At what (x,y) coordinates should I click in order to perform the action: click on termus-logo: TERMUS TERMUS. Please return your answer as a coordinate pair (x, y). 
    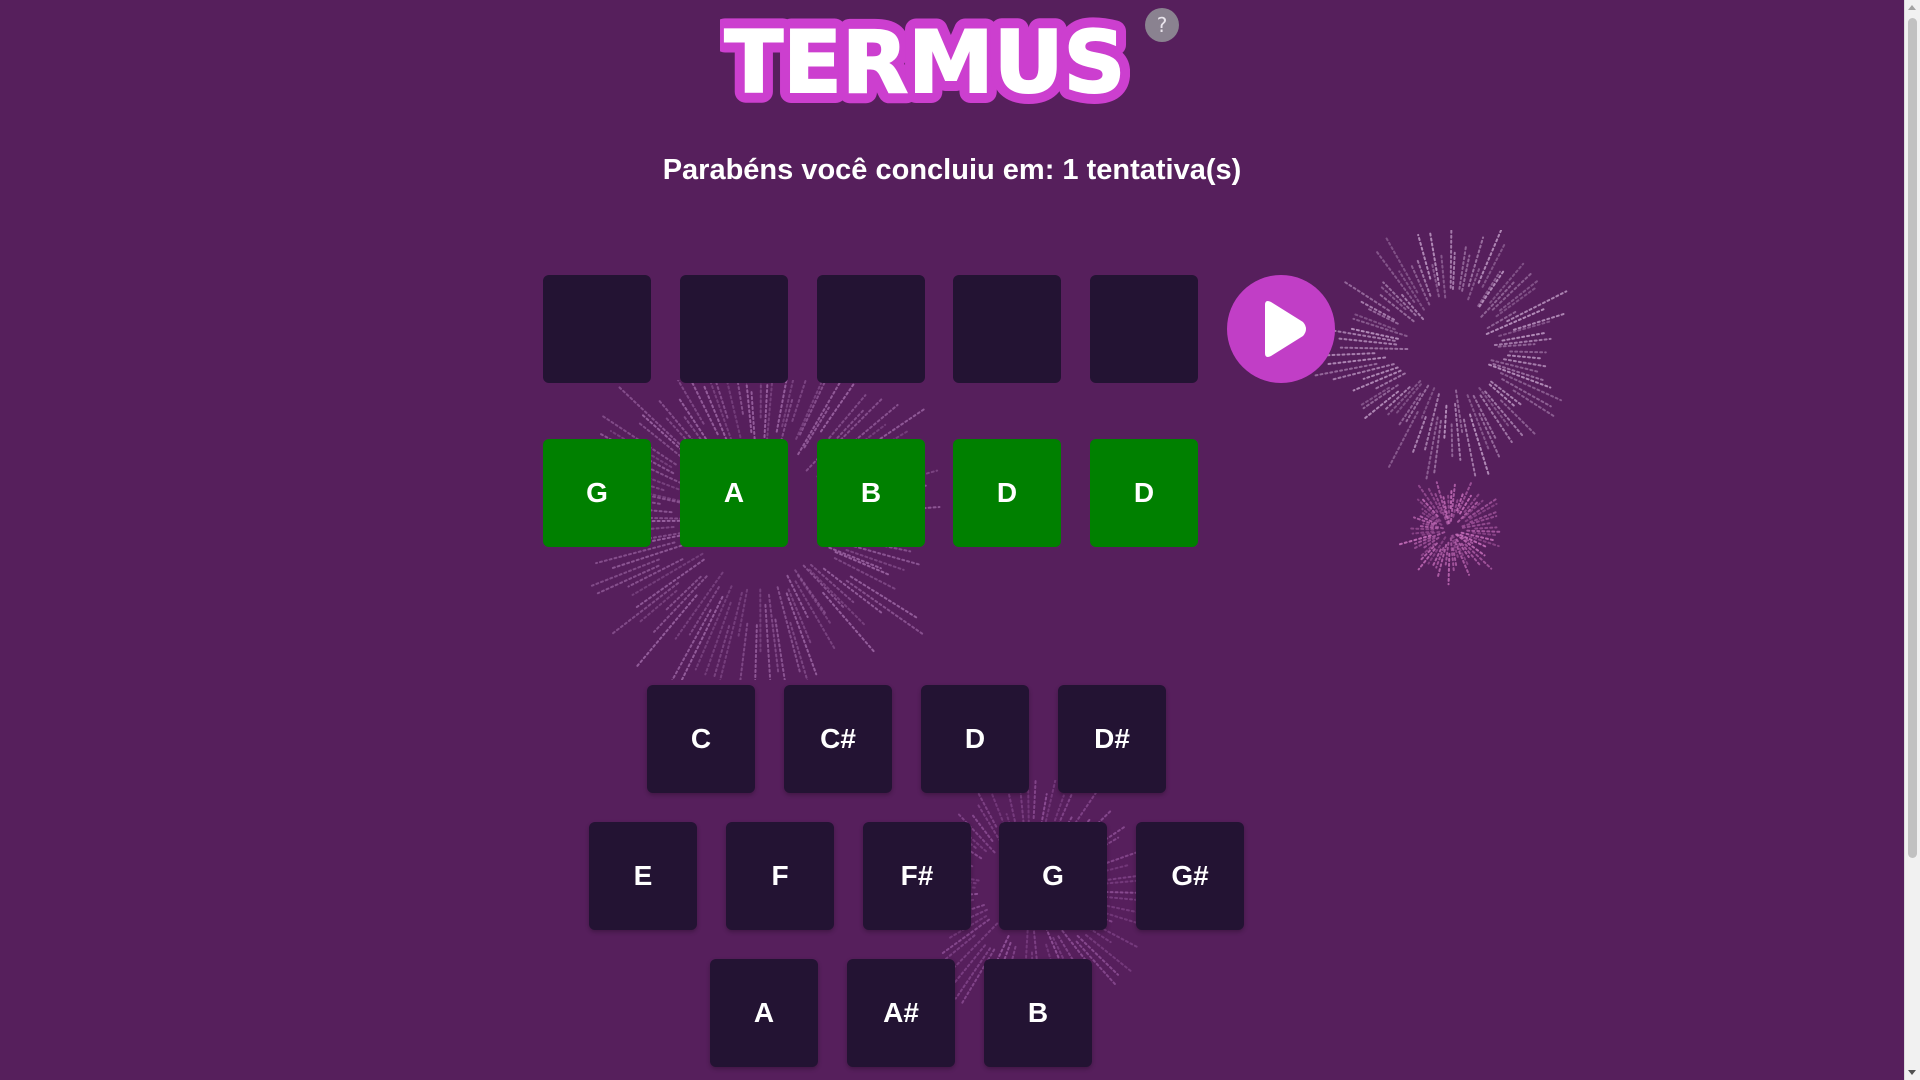
    Looking at the image, I should click on (925, 64).